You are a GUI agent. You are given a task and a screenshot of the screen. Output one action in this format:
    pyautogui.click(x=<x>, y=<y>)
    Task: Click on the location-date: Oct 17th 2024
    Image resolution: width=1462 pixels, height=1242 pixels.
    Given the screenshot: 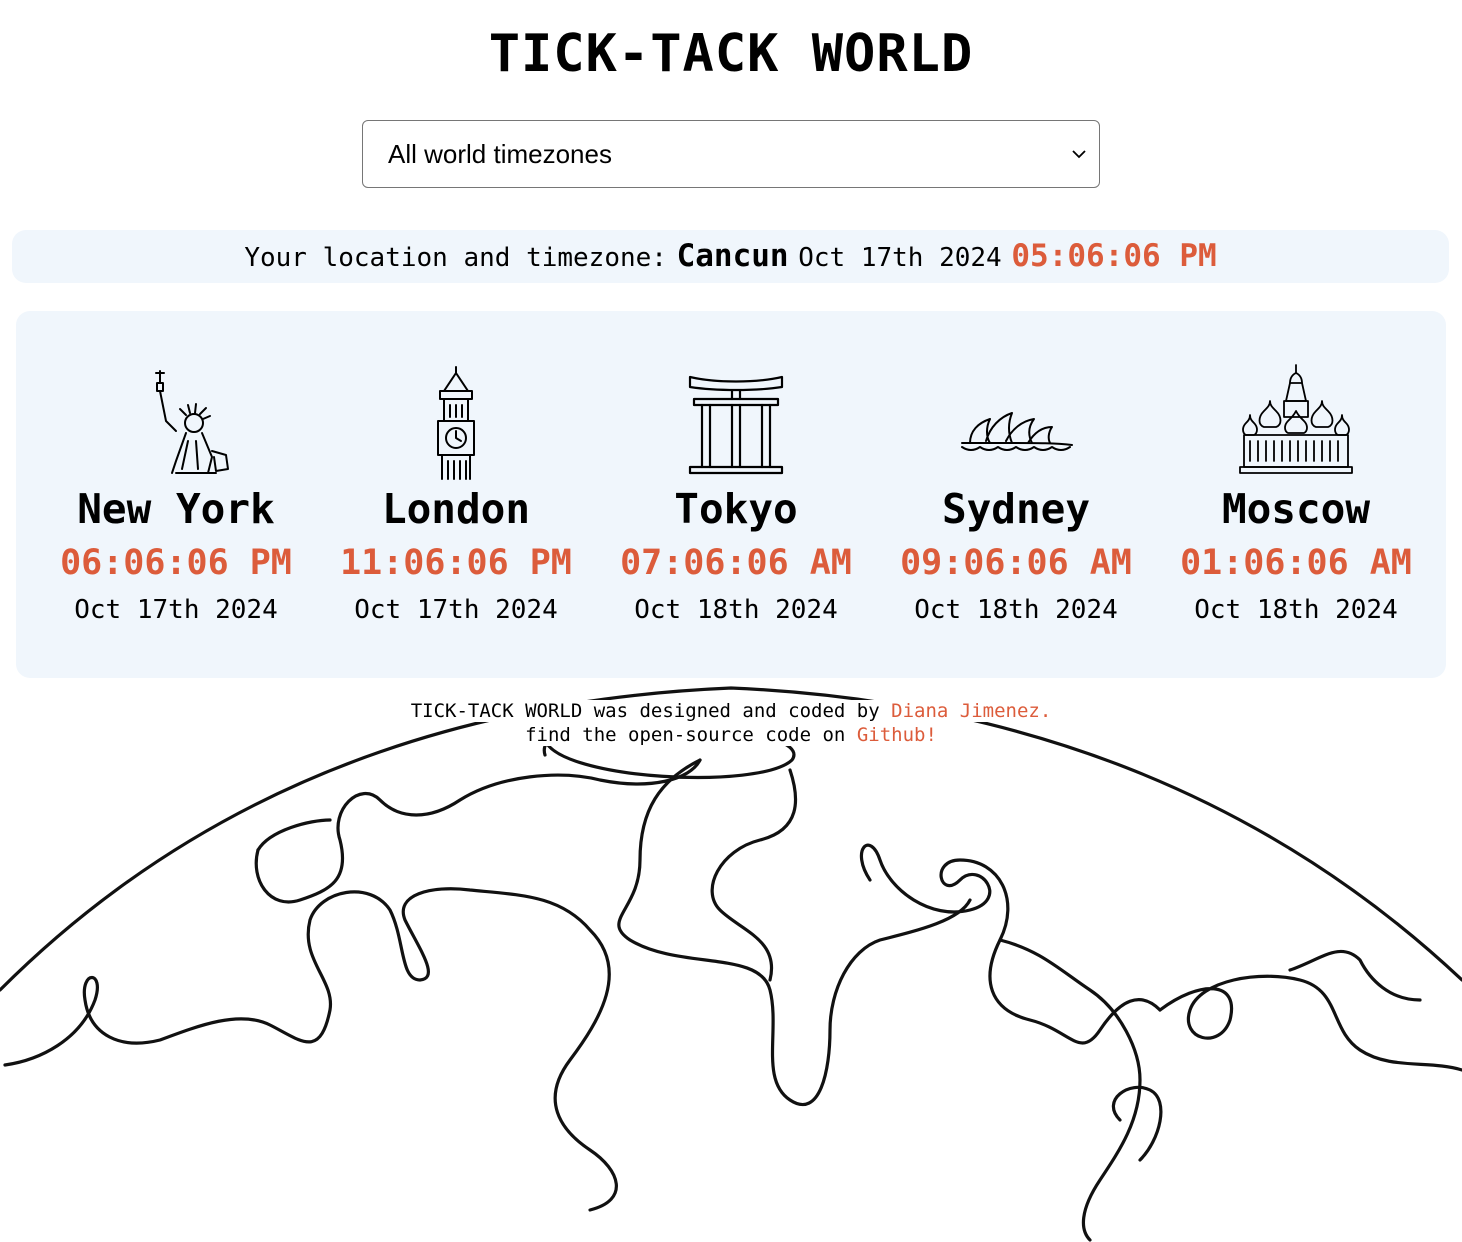 What is the action you would take?
    pyautogui.click(x=900, y=258)
    